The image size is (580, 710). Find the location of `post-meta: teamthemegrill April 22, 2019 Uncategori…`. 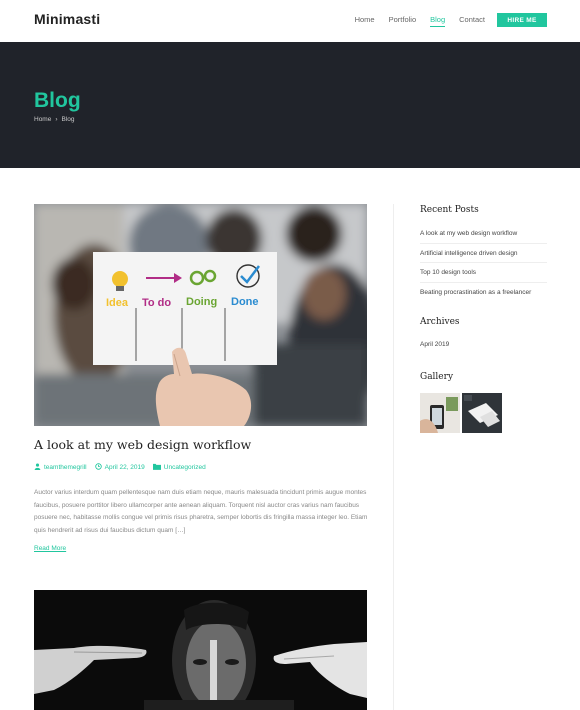

post-meta: teamthemegrill April 22, 2019 Uncategori… is located at coordinates (120, 467).